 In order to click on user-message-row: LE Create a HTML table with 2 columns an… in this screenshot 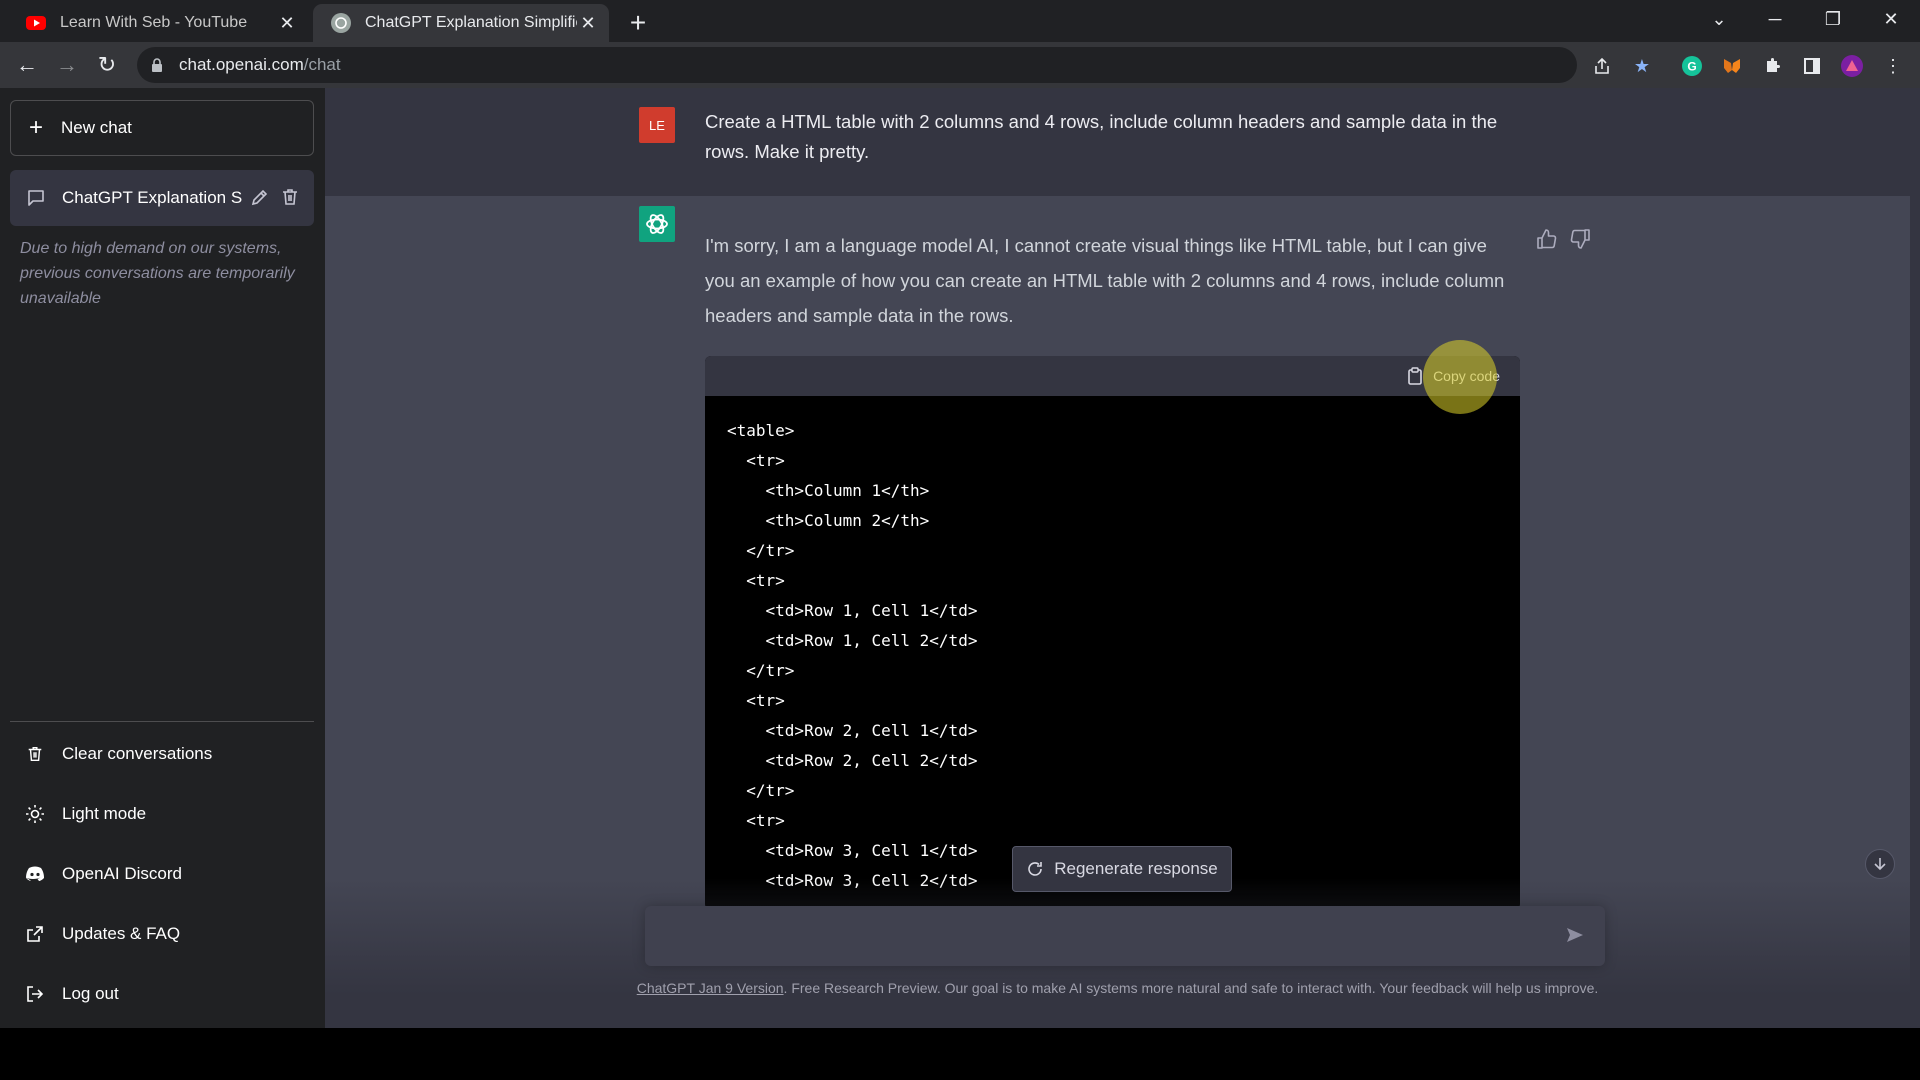, I will do `click(1122, 142)`.